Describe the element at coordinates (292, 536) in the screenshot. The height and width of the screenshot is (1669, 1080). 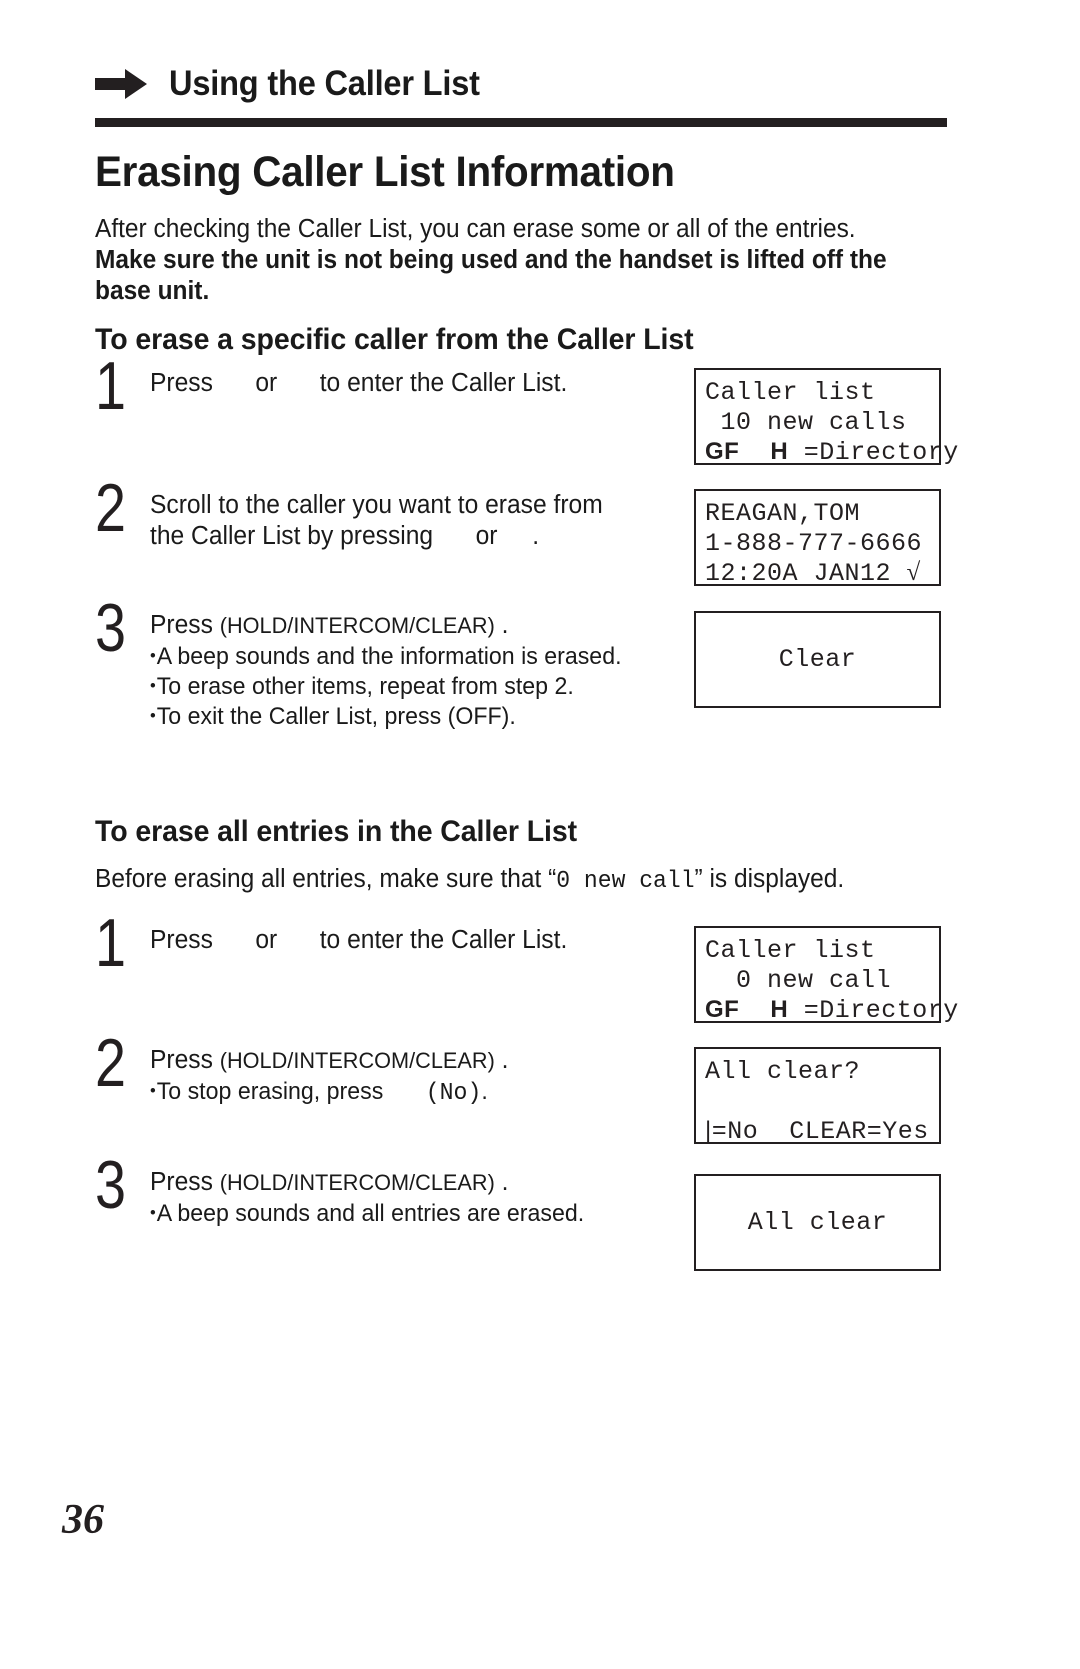
I see `step-line-2-a: the Caller List by pressing` at that location.